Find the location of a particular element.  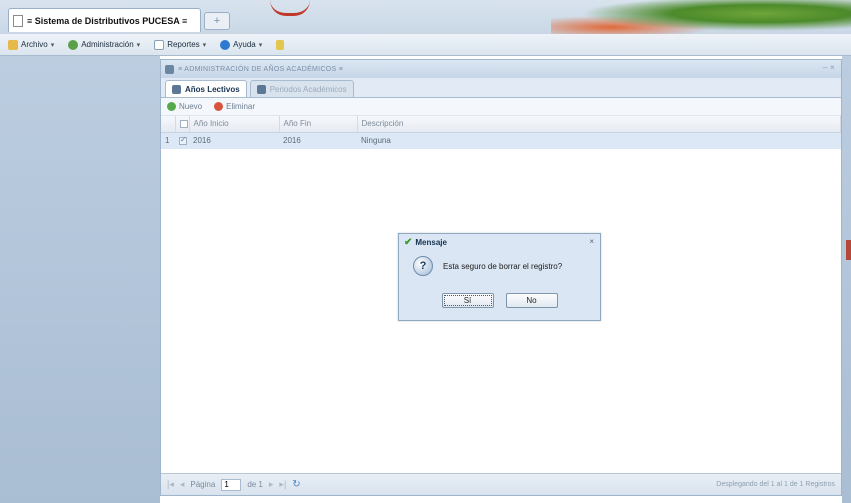

menu-archivo-label: Archivo is located at coordinates (34, 44).